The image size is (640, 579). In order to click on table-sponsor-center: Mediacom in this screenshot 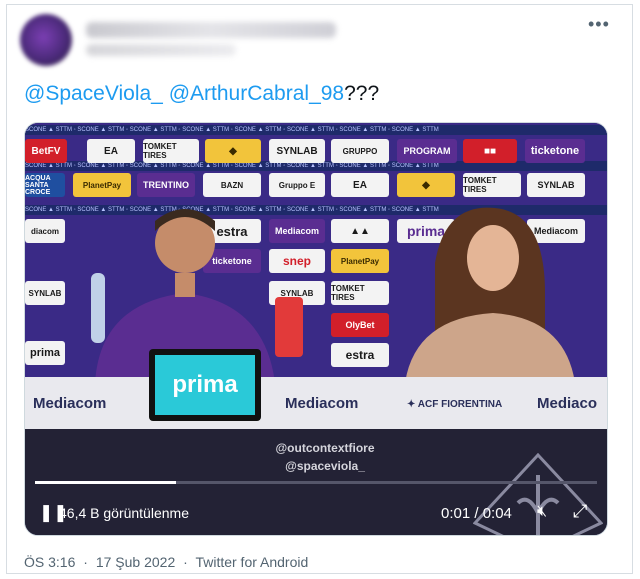, I will do `click(322, 403)`.